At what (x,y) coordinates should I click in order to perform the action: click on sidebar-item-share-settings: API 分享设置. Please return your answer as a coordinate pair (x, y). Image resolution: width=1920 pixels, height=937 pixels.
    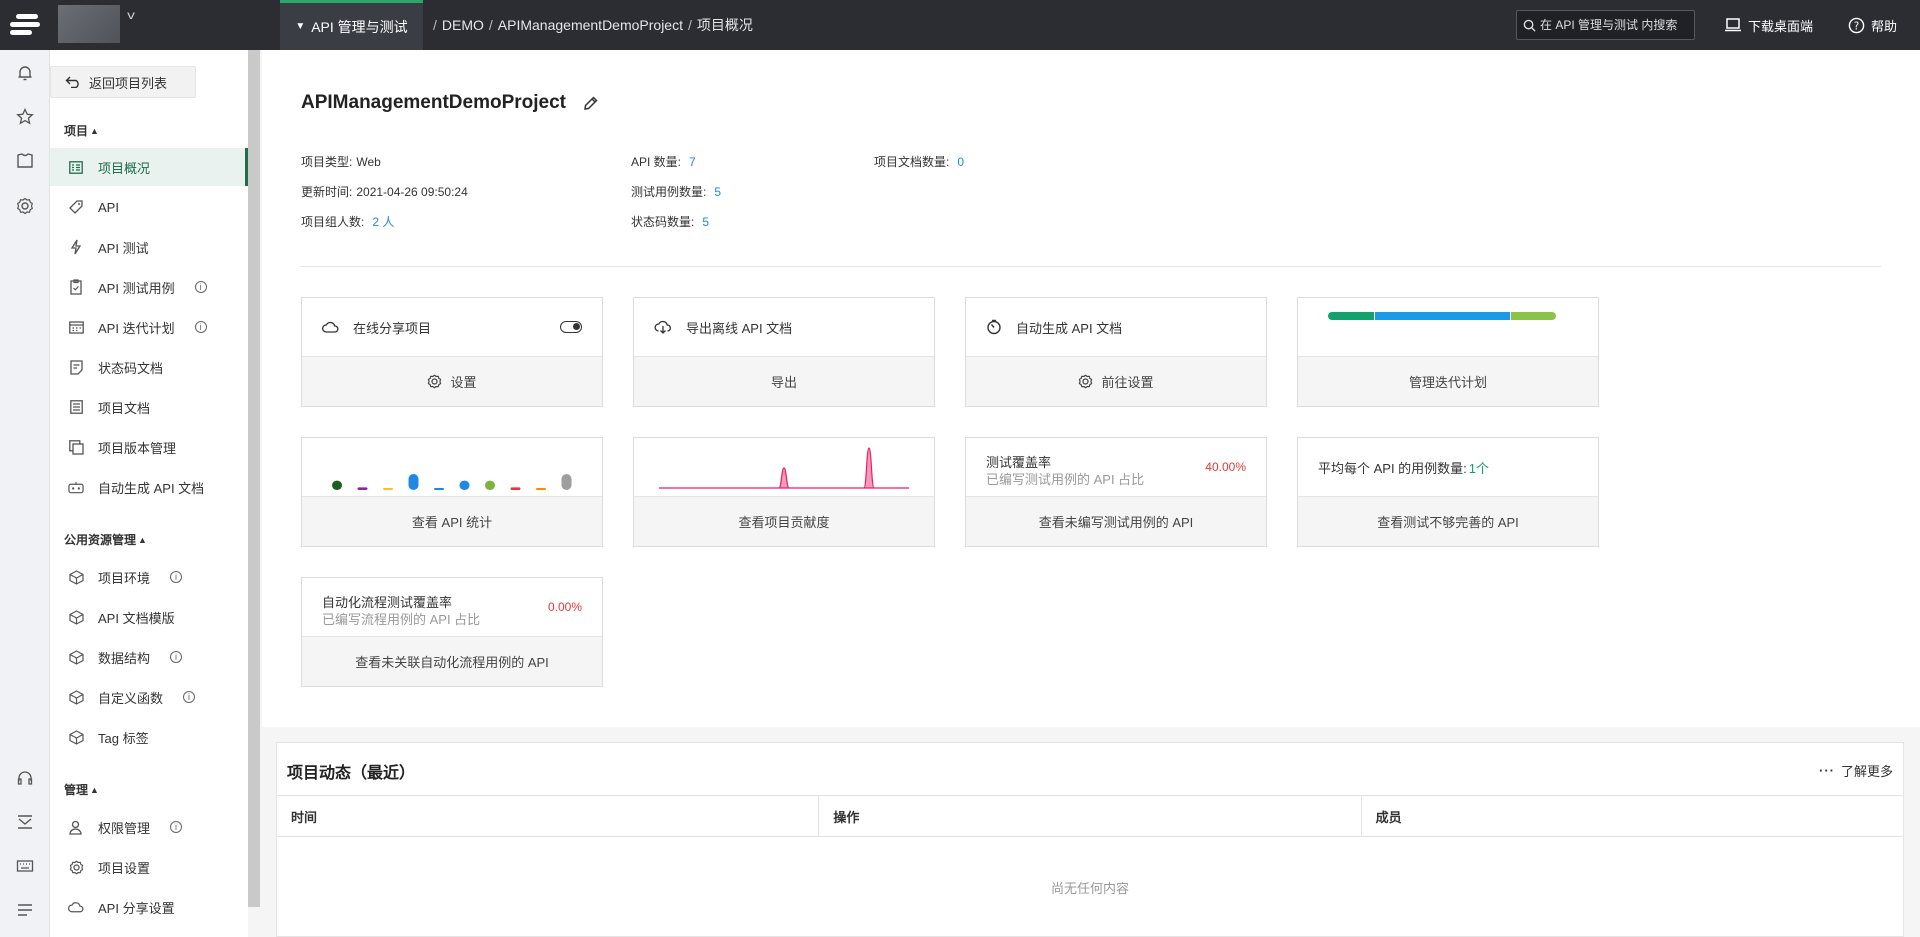
    Looking at the image, I should click on (149, 907).